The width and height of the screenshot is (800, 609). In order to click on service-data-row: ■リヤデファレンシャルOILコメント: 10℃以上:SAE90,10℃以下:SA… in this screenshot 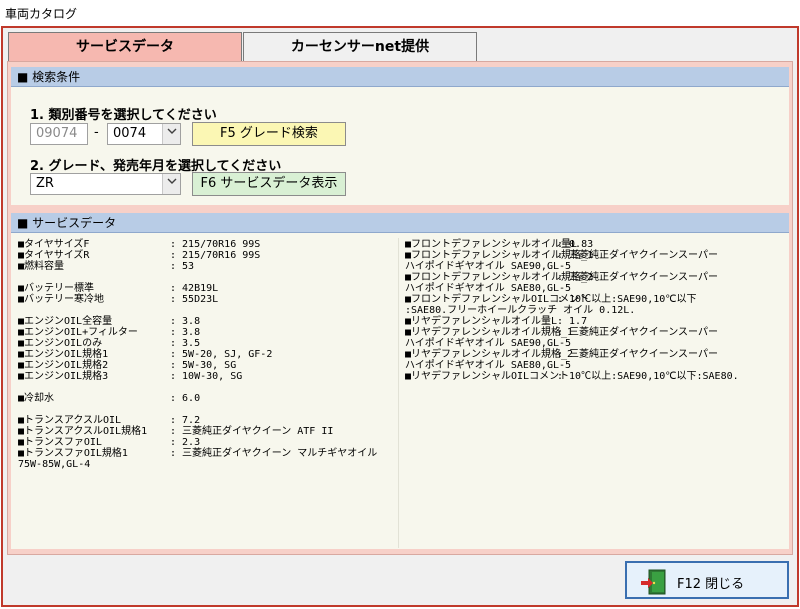, I will do `click(597, 376)`.